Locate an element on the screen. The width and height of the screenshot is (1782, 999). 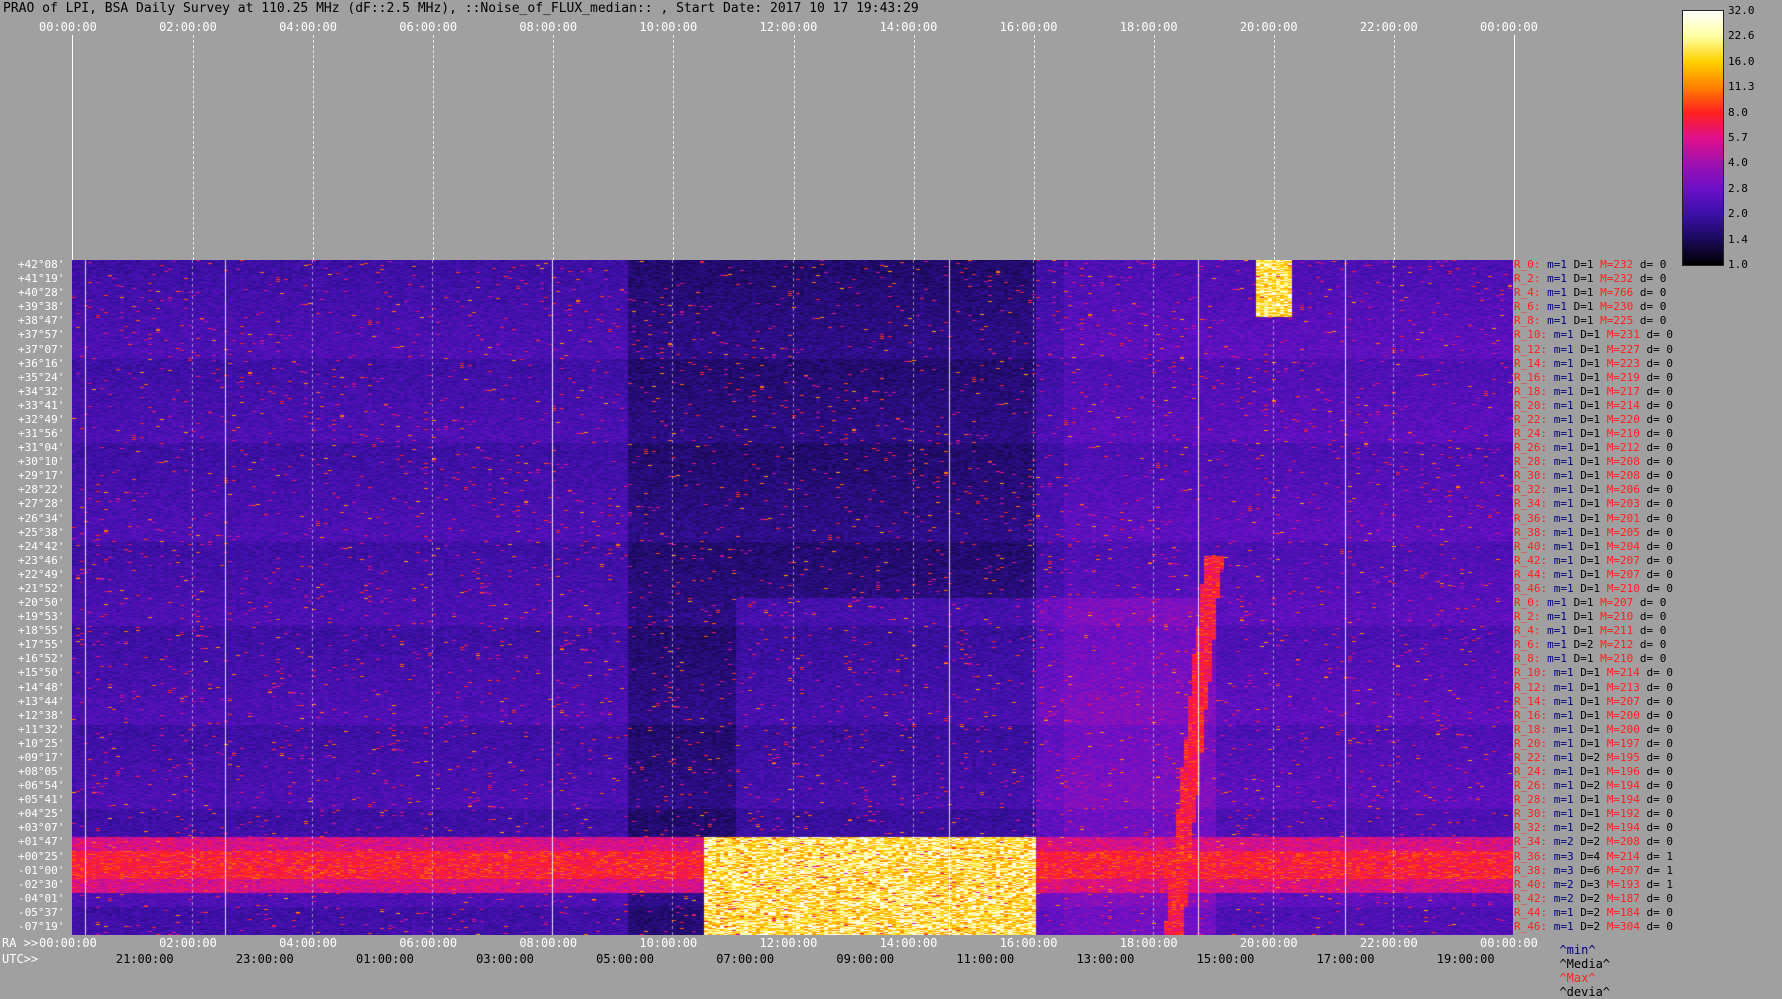
row-stat-r: R_8: is located at coordinates (1531, 321).